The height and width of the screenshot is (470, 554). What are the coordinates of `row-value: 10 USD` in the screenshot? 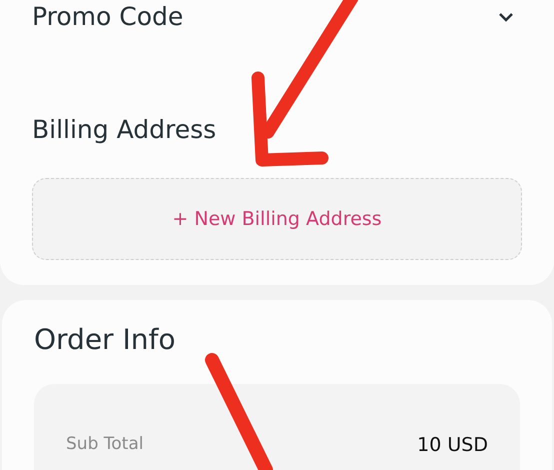 It's located at (452, 445).